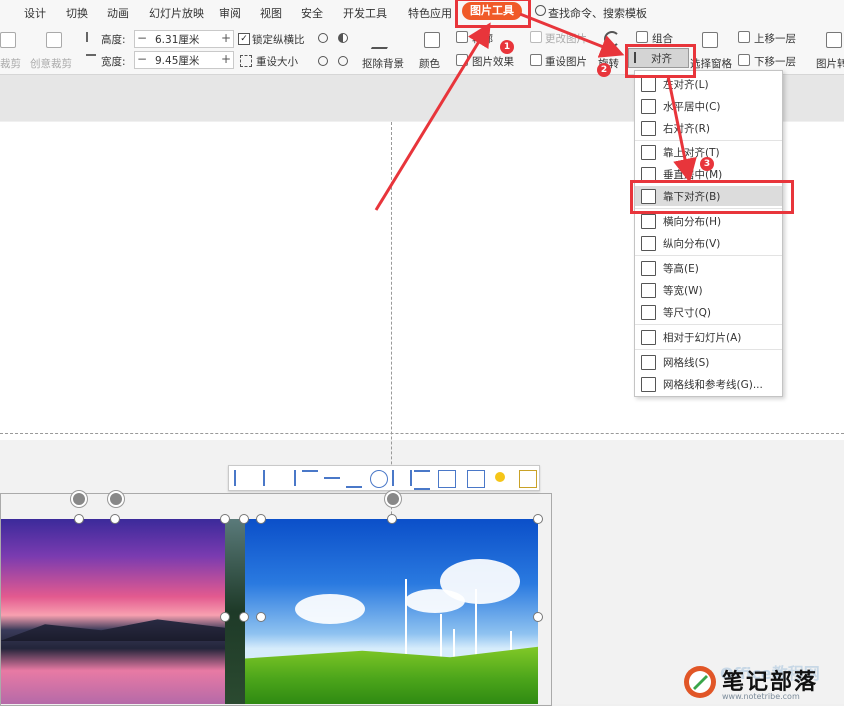  What do you see at coordinates (700, 682) in the screenshot?
I see `watermark-logo-icon` at bounding box center [700, 682].